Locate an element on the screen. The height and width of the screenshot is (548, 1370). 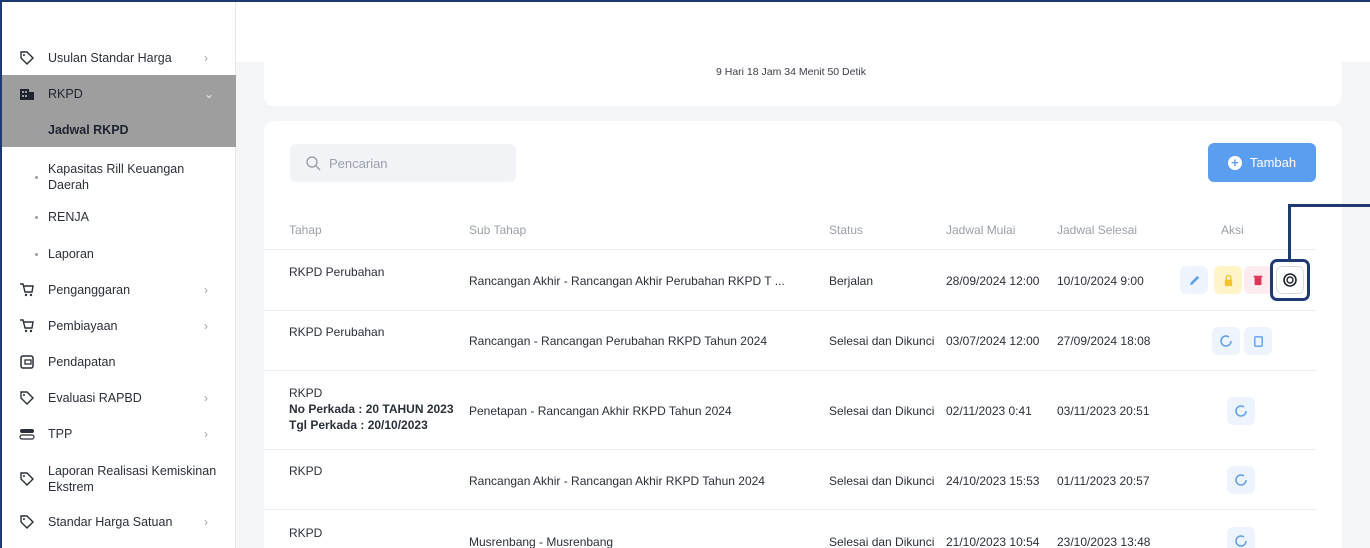
cell-jadwal-mulai: 03/07/2024 12:00 is located at coordinates (993, 341).